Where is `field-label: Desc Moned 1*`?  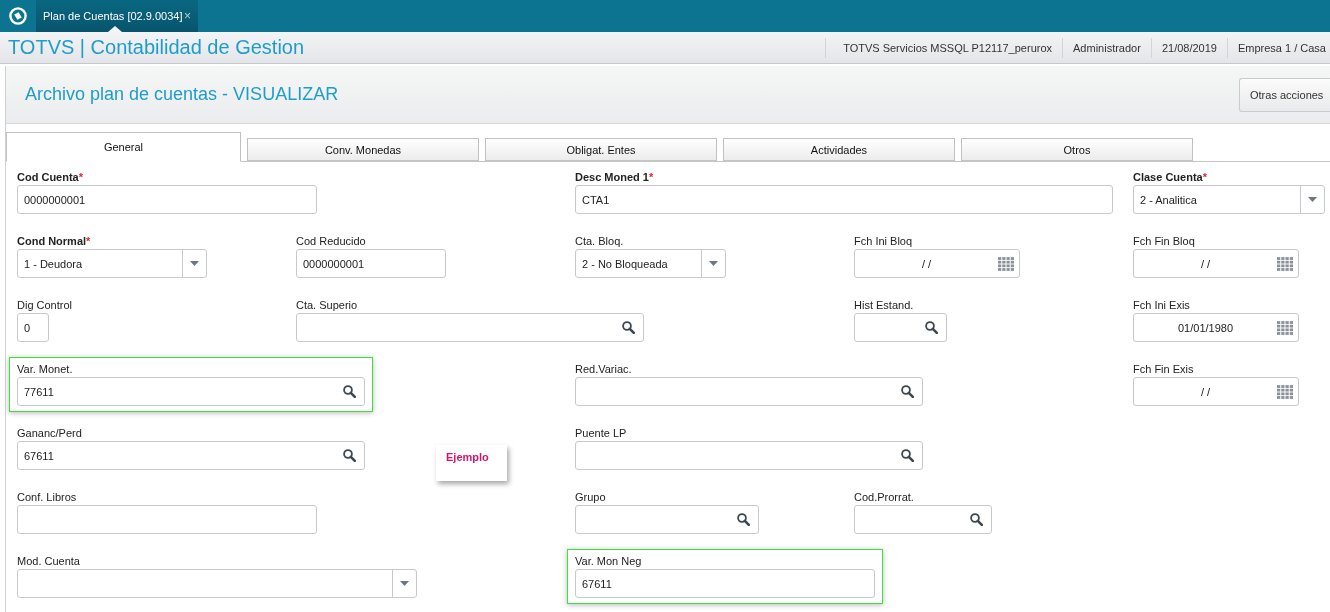 field-label: Desc Moned 1* is located at coordinates (614, 177).